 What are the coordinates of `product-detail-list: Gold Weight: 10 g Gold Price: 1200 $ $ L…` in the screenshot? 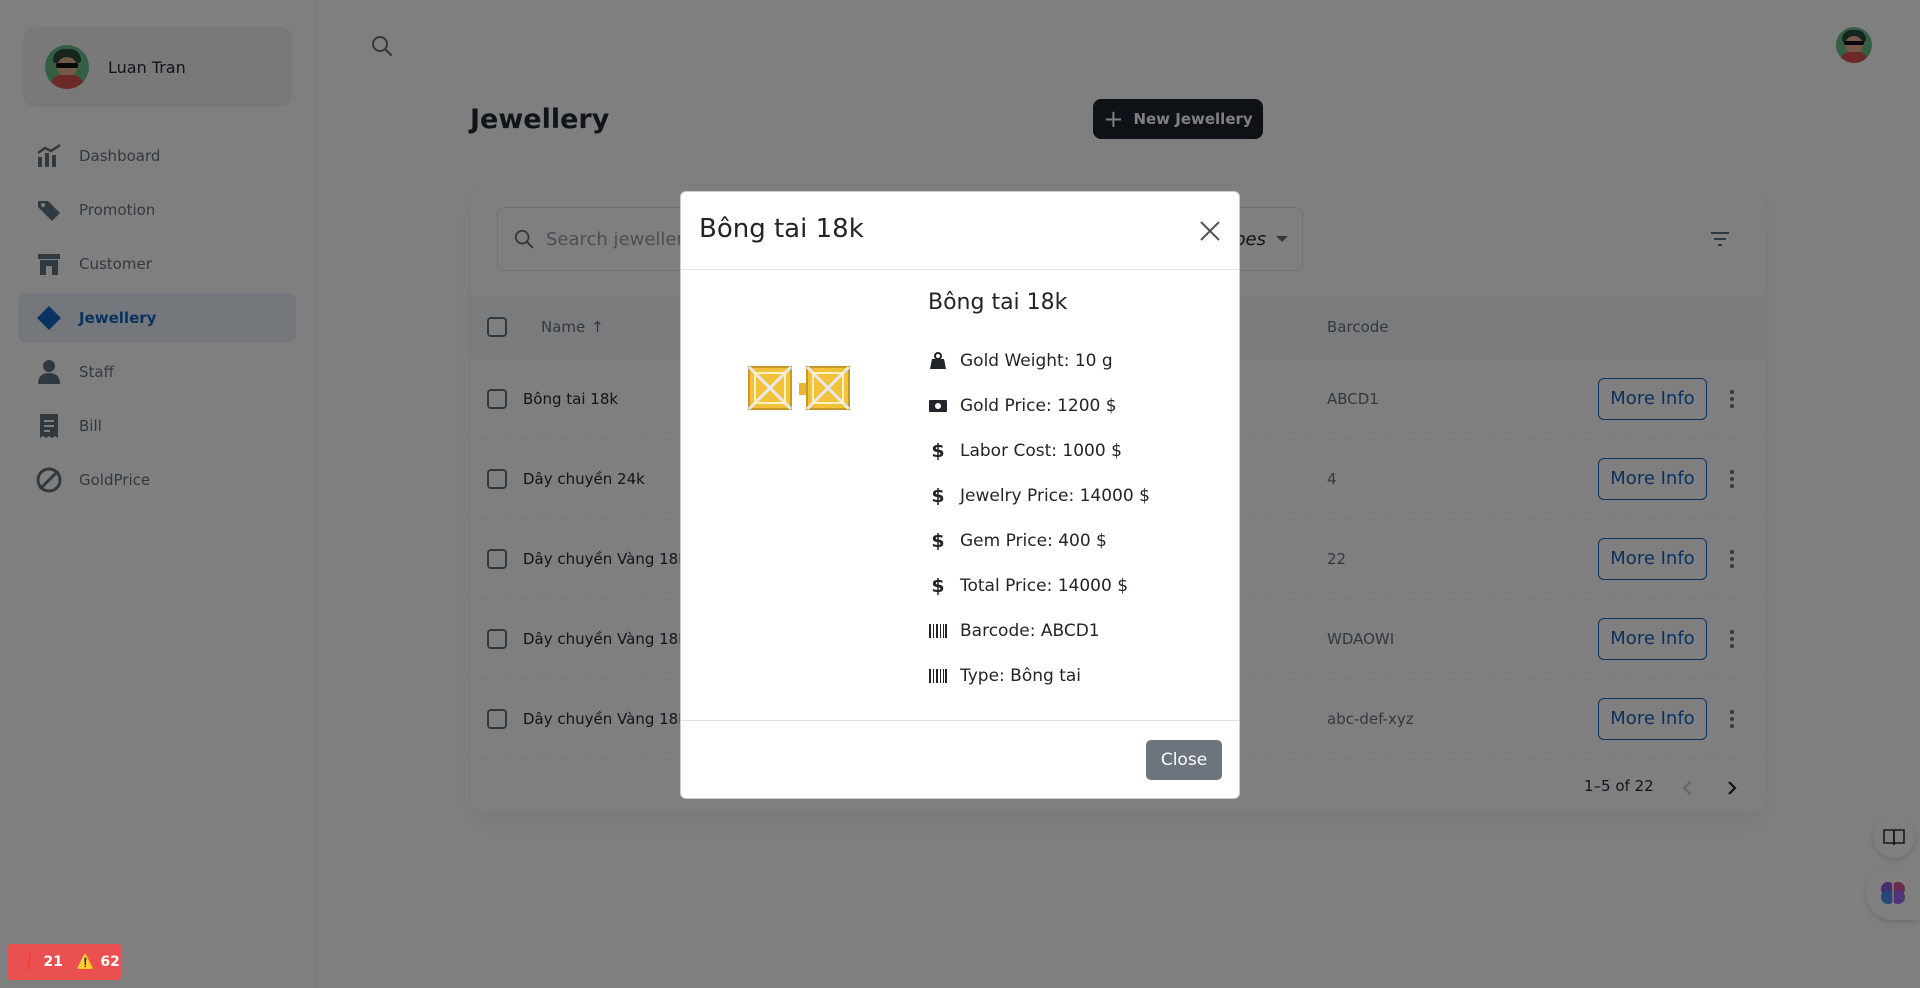 It's located at (1039, 518).